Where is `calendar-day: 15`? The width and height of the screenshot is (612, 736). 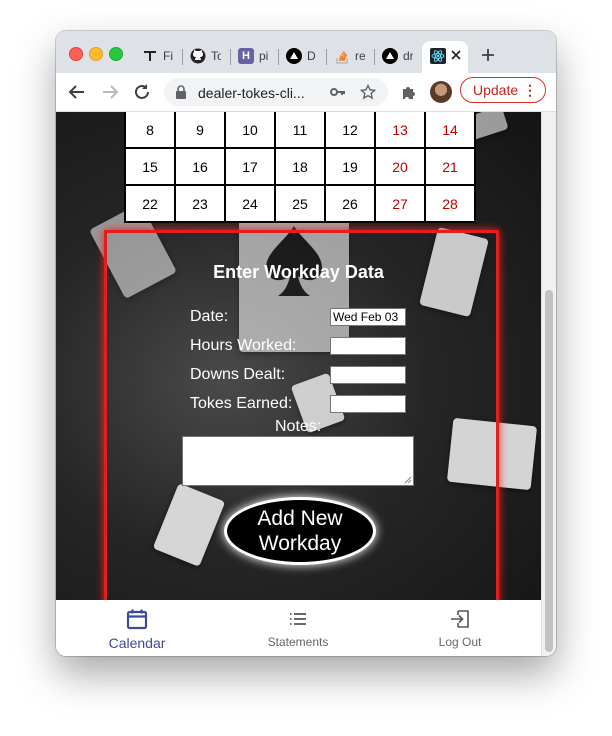 calendar-day: 15 is located at coordinates (150, 166).